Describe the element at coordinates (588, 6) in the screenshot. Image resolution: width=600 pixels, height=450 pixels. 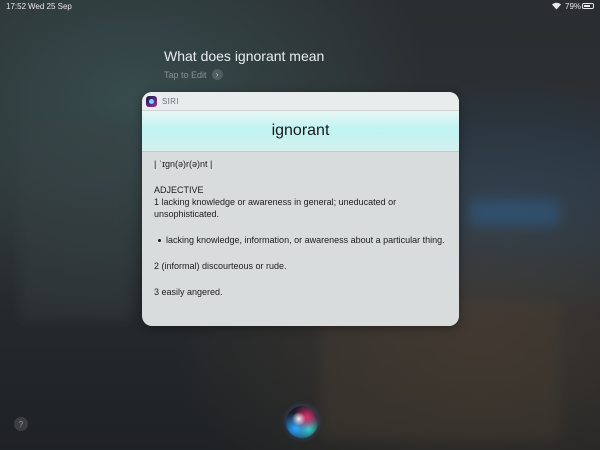
I see `battery-icon` at that location.